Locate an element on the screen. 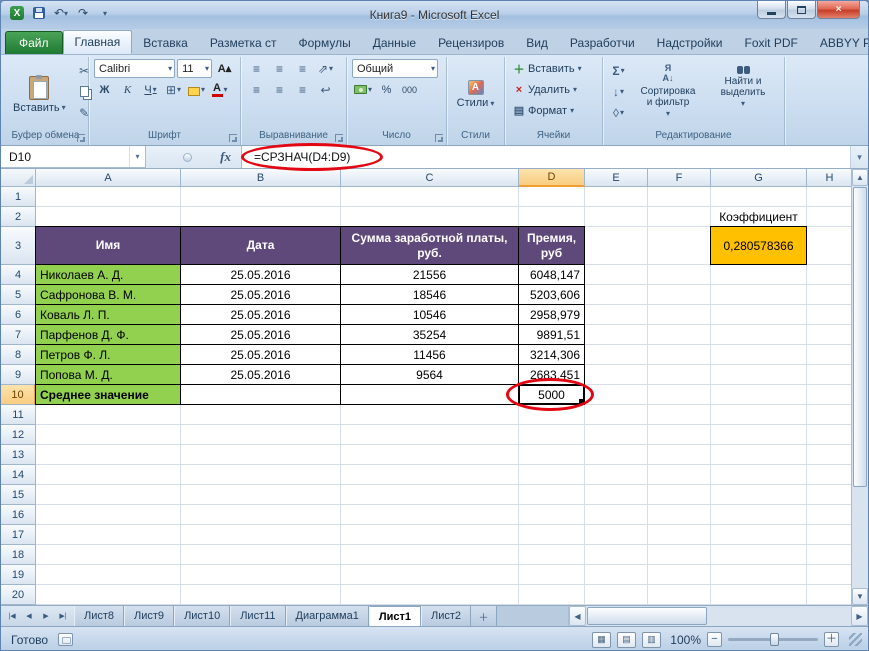 Image resolution: width=869 pixels, height=651 pixels. column-header-D: D is located at coordinates (552, 178).